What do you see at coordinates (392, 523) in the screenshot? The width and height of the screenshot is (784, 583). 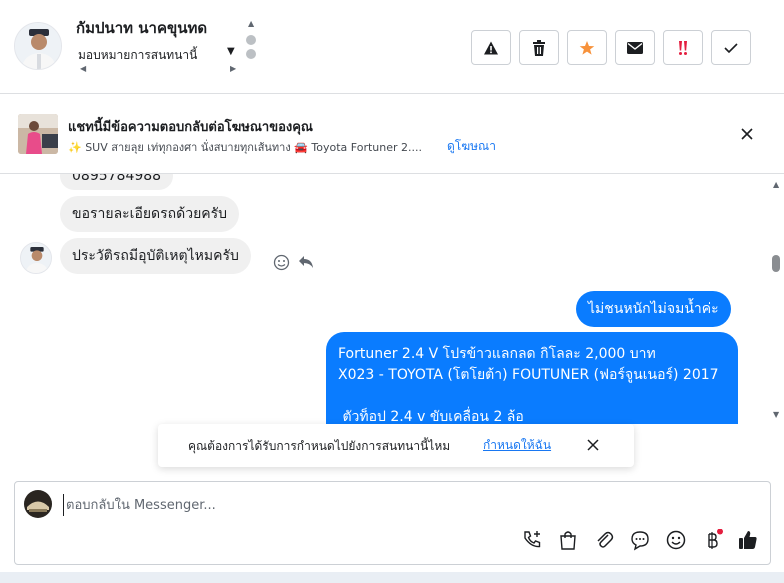 I see `reply-composer` at bounding box center [392, 523].